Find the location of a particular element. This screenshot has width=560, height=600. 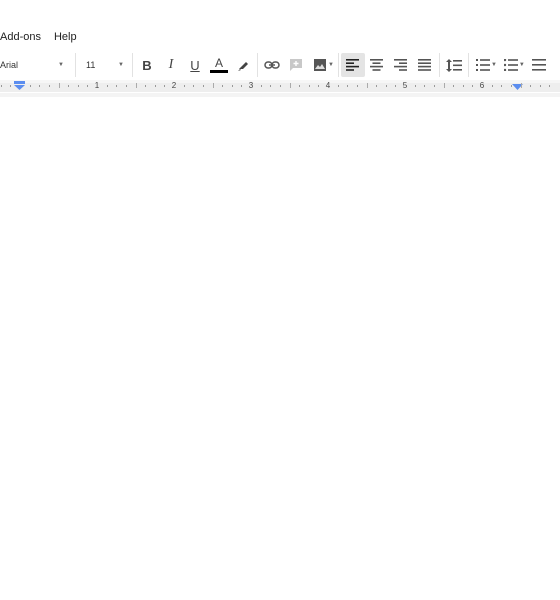

italic-icon: I is located at coordinates (171, 64).